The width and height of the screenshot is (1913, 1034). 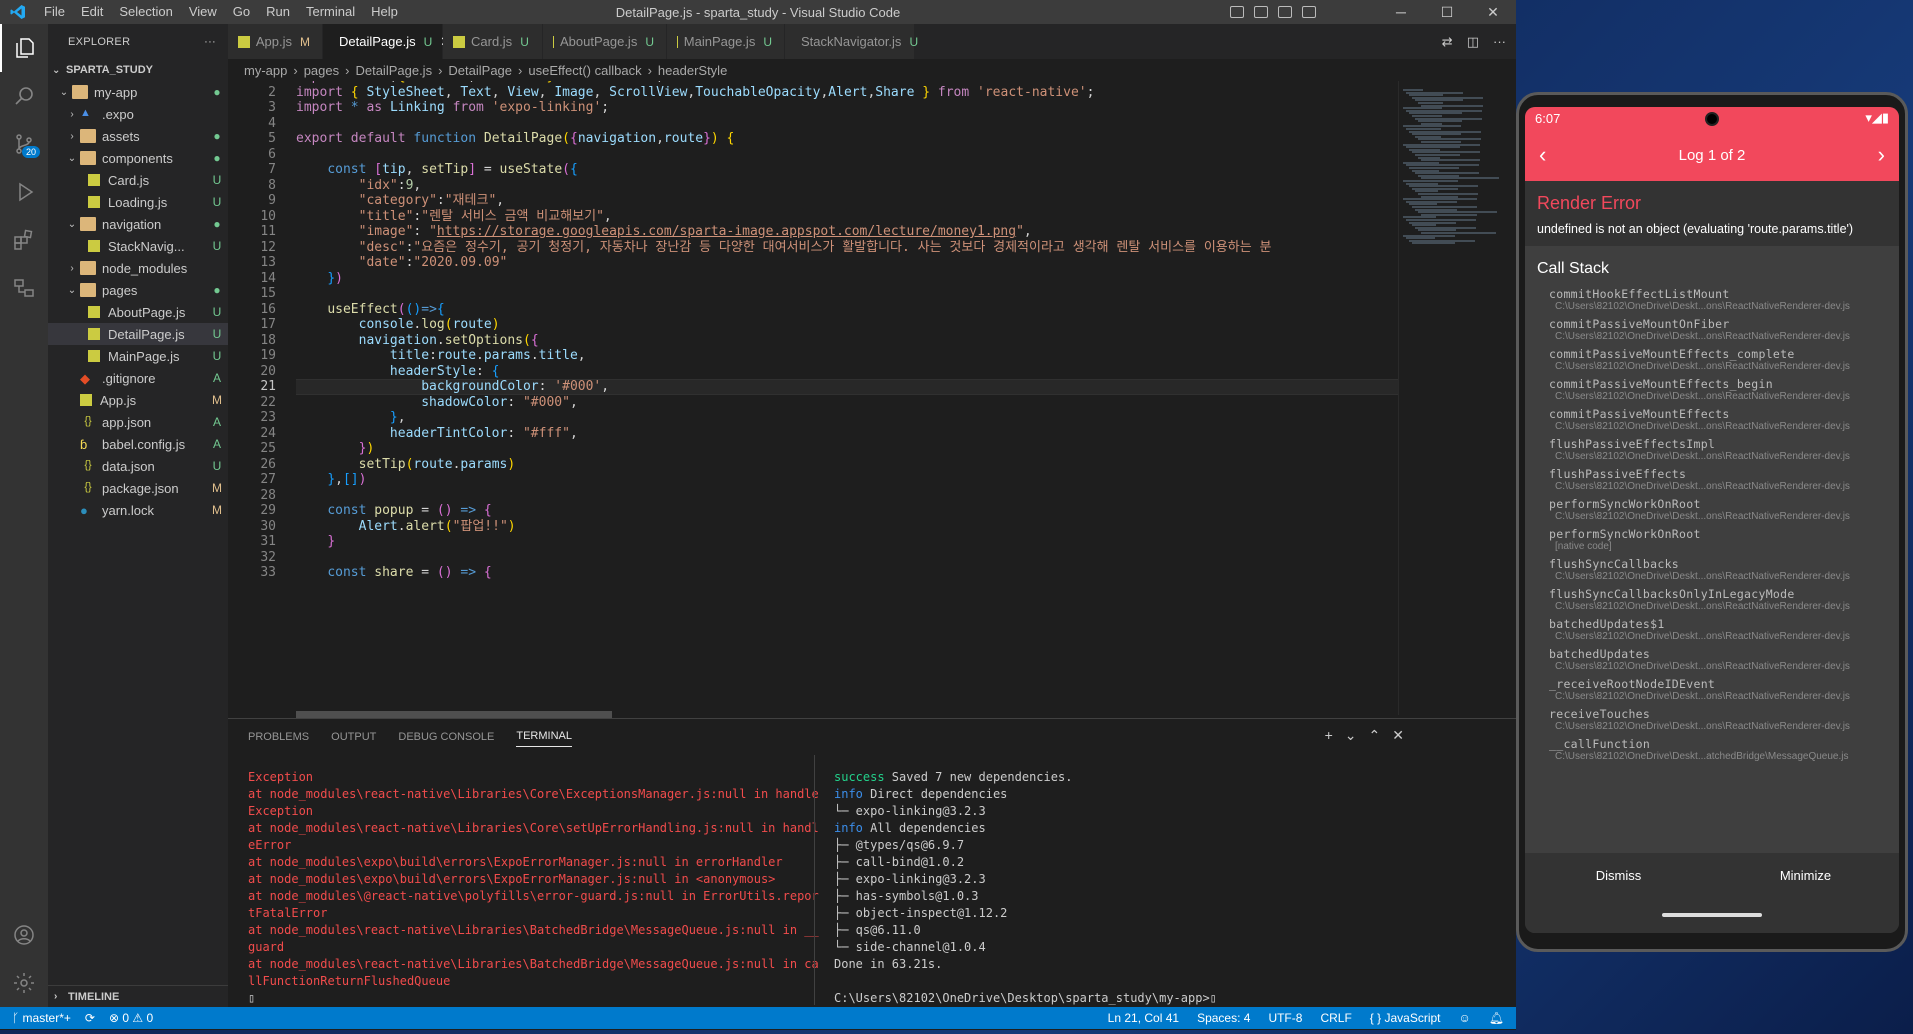 I want to click on search-icon, so click(x=24, y=96).